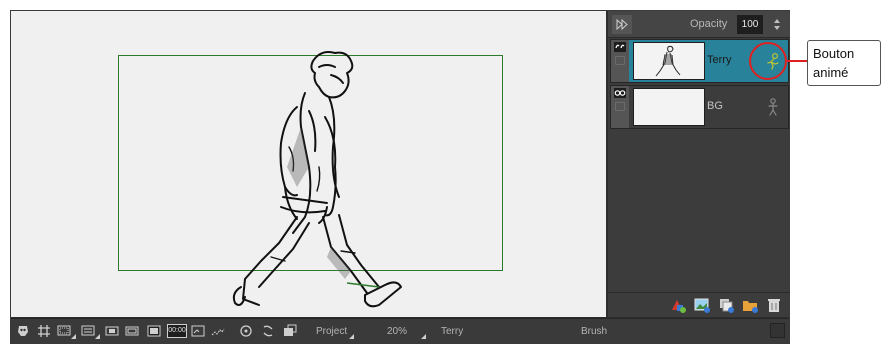 This screenshot has height=355, width=896. I want to click on layer-row-bg: BG, so click(699, 107).